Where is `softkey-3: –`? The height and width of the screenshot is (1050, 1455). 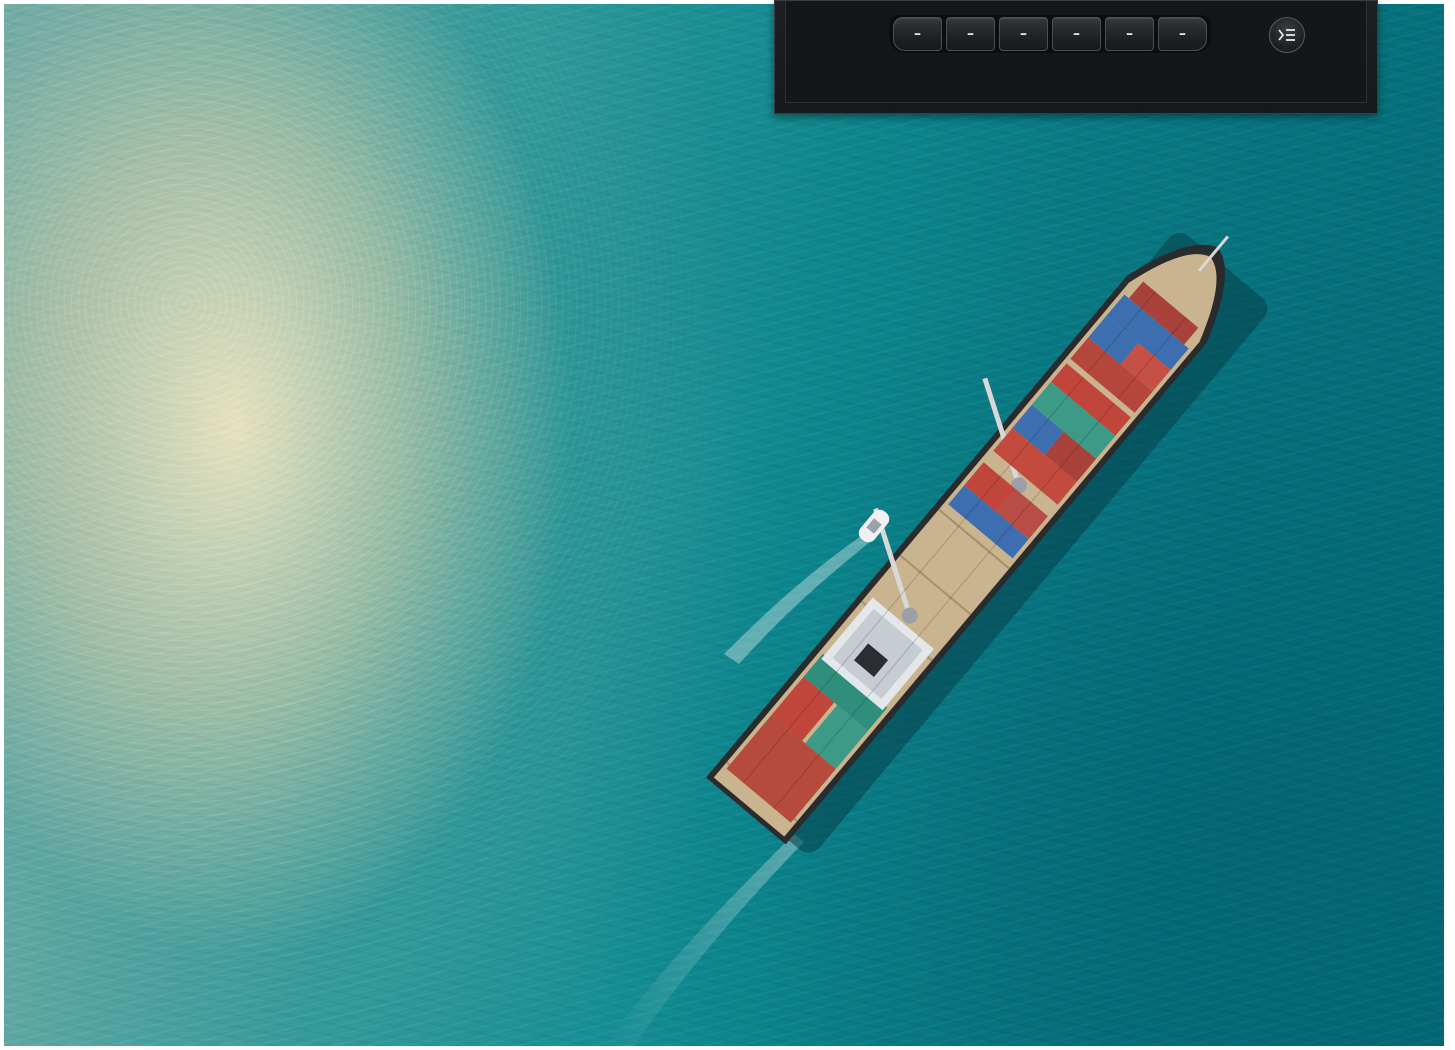 softkey-3: – is located at coordinates (1023, 34).